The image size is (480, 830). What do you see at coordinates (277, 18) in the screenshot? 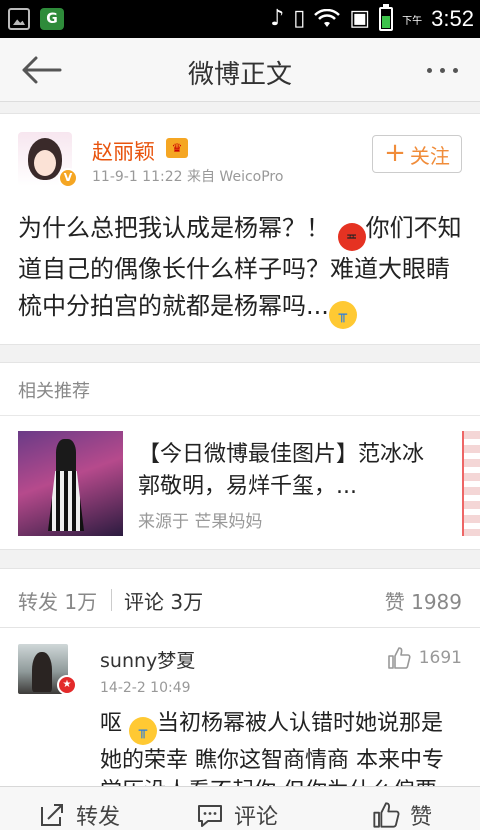
I see `music-icon: ♪` at bounding box center [277, 18].